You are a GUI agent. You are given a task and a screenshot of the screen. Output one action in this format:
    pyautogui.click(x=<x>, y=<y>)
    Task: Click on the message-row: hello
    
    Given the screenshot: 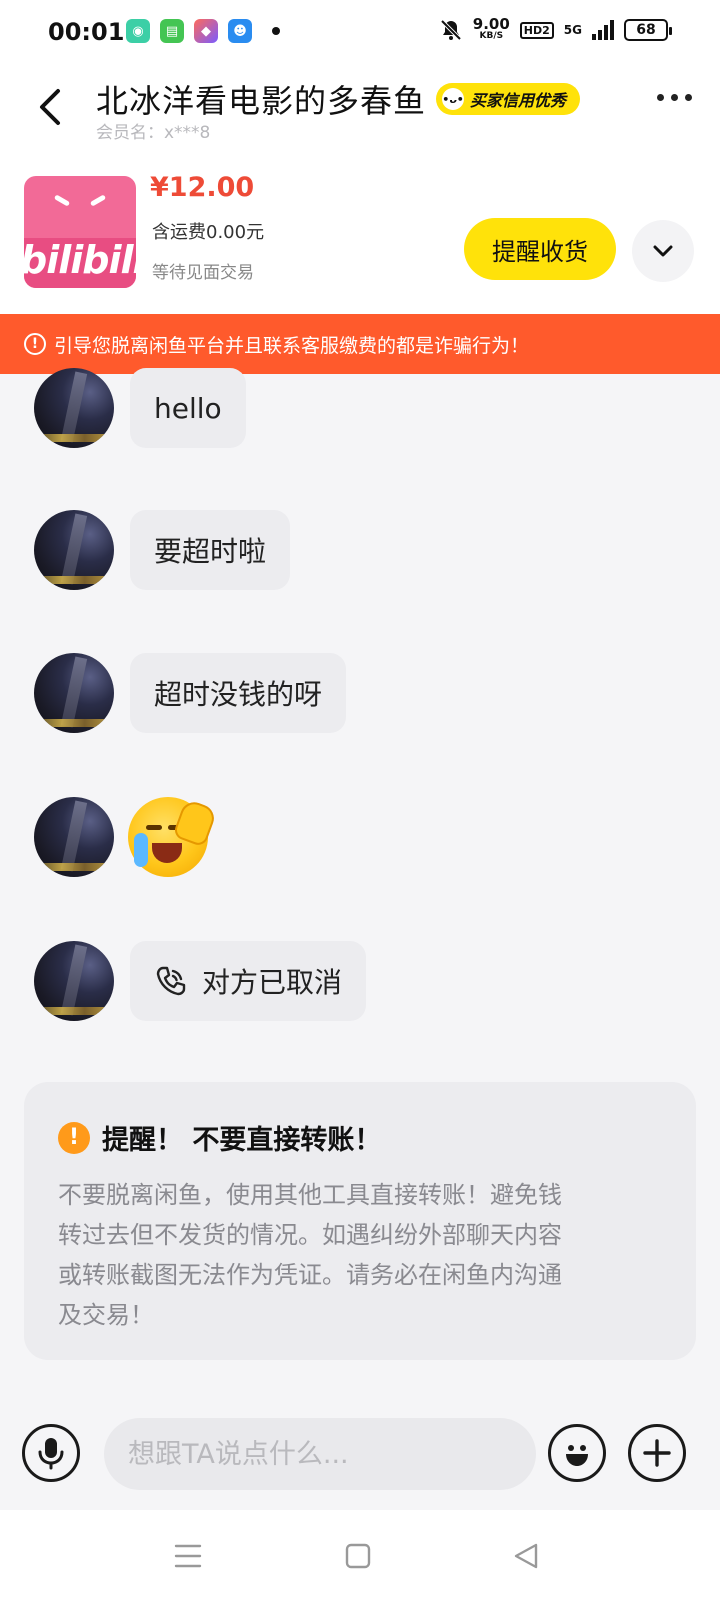 What is the action you would take?
    pyautogui.click(x=140, y=408)
    